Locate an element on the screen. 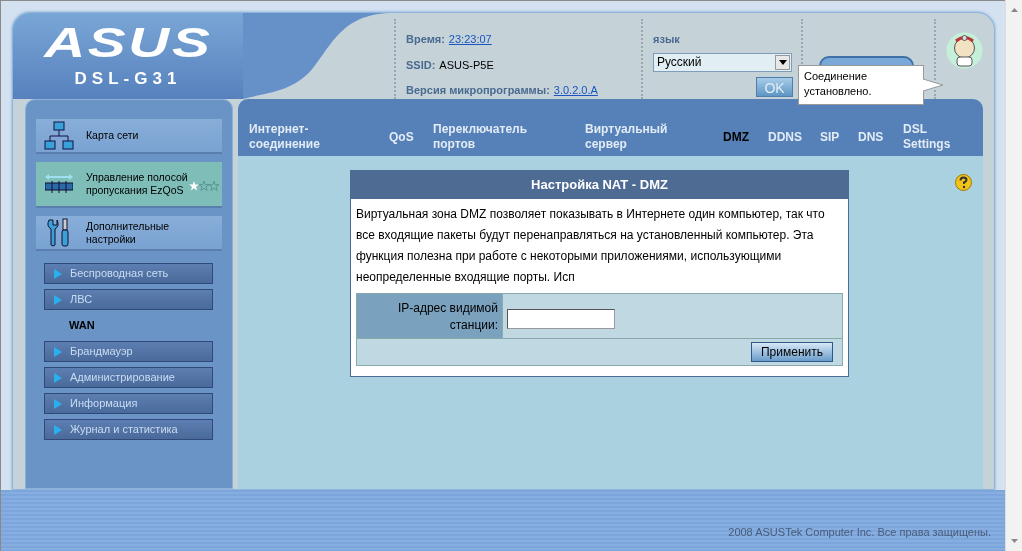 This screenshot has width=1022, height=551. tab: Виртуальный сервер is located at coordinates (635, 137).